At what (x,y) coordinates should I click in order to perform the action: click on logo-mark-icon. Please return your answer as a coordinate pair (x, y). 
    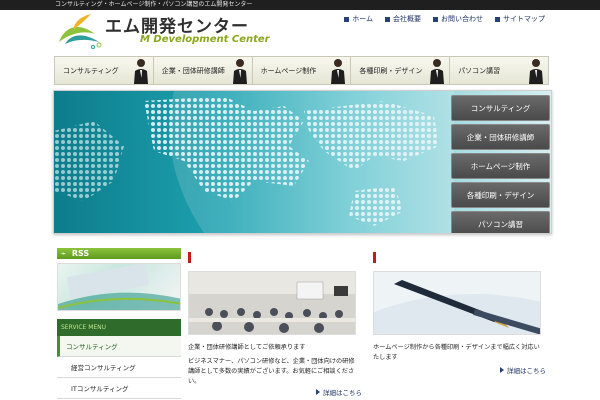
    Looking at the image, I should click on (80, 31).